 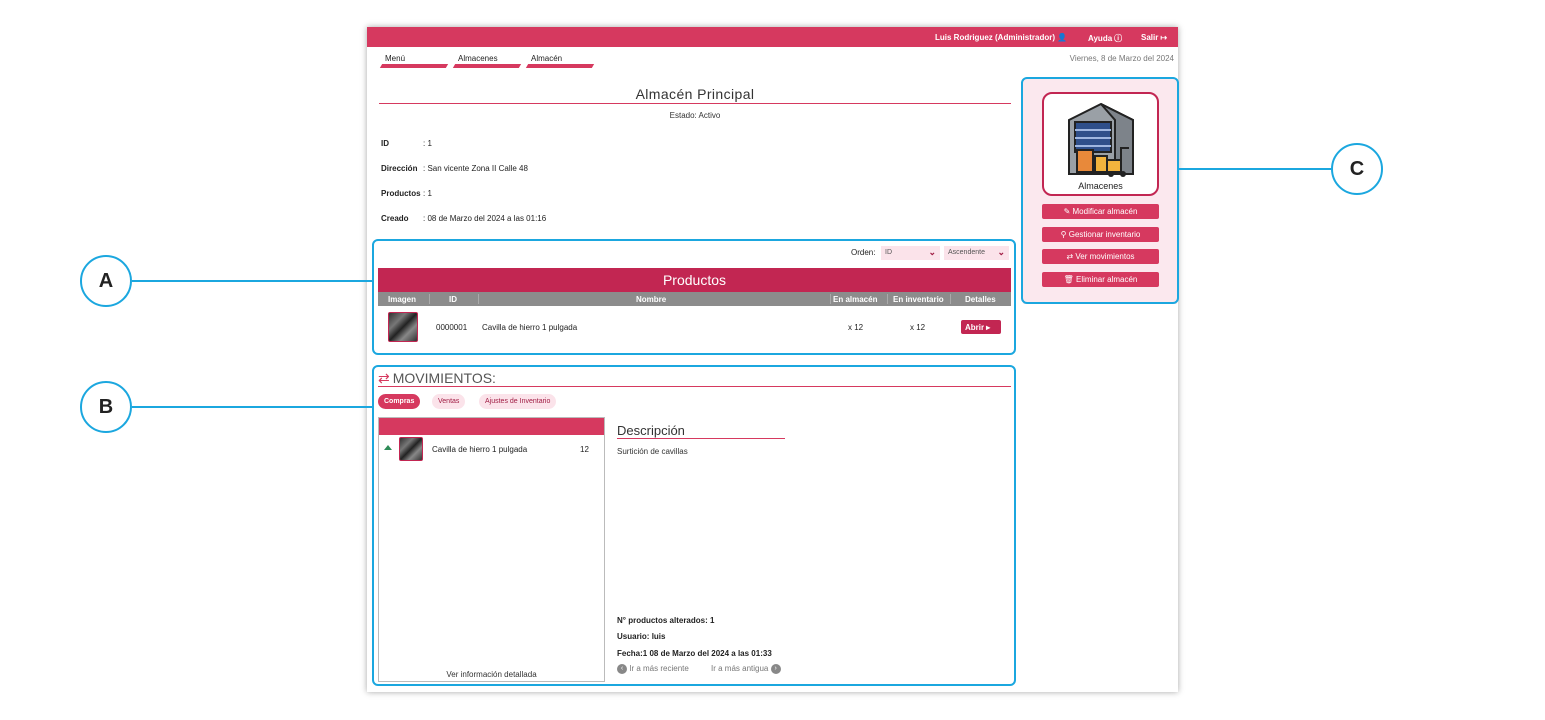 I want to click on annotation-label-b: B, so click(x=106, y=407).